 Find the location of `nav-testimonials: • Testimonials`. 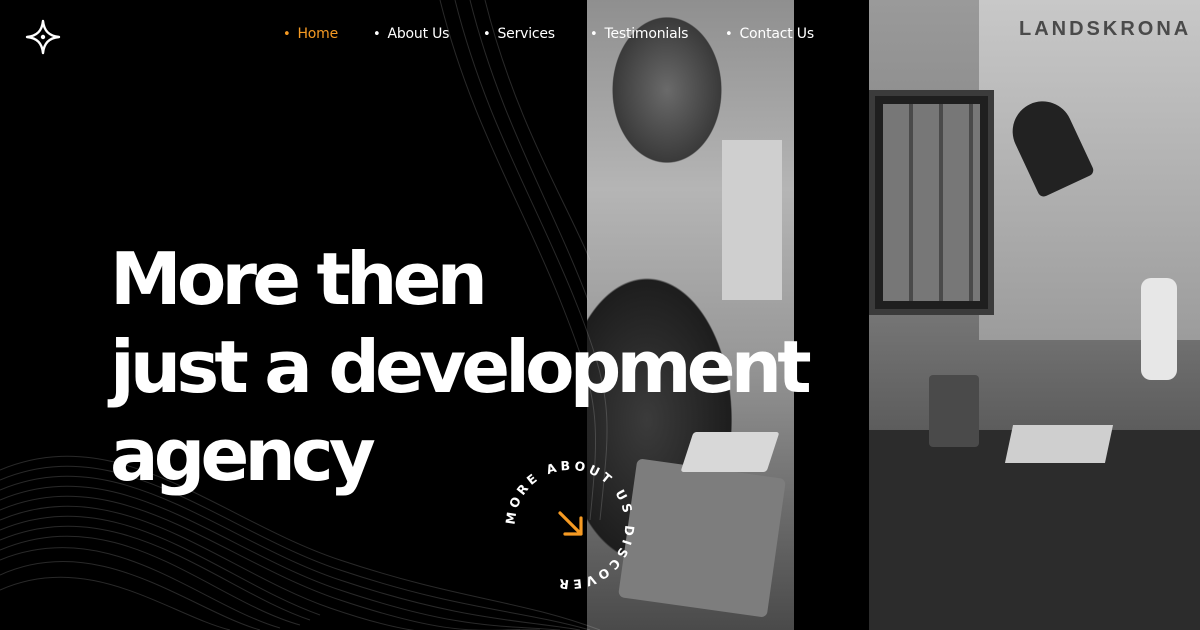

nav-testimonials: • Testimonials is located at coordinates (657, 34).